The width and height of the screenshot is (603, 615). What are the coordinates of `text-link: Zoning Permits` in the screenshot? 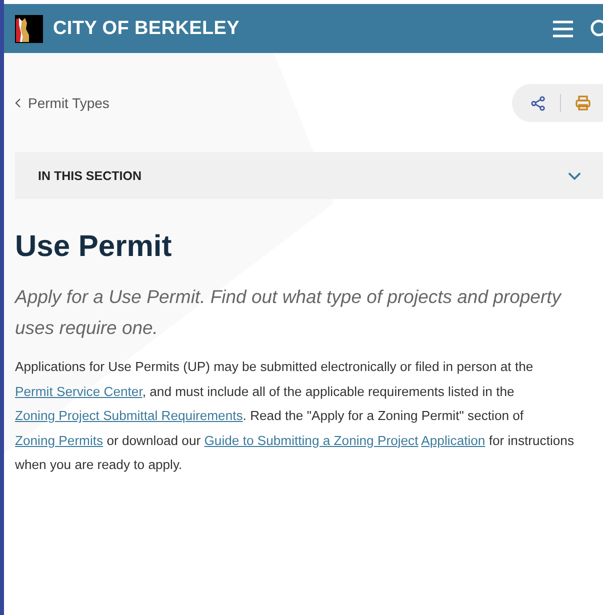 It's located at (59, 440).